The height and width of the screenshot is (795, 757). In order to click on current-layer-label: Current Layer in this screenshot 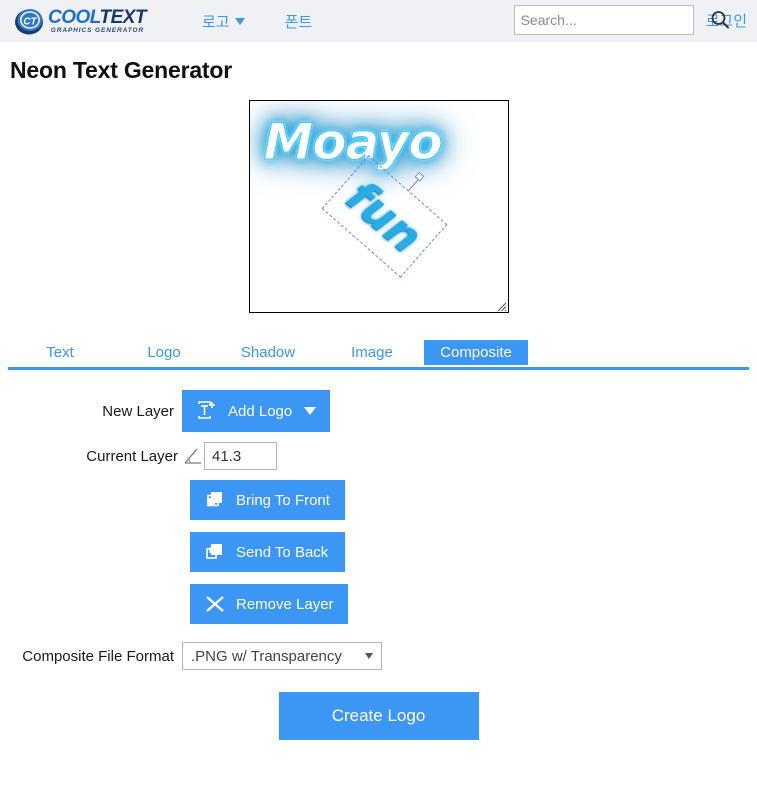, I will do `click(132, 456)`.